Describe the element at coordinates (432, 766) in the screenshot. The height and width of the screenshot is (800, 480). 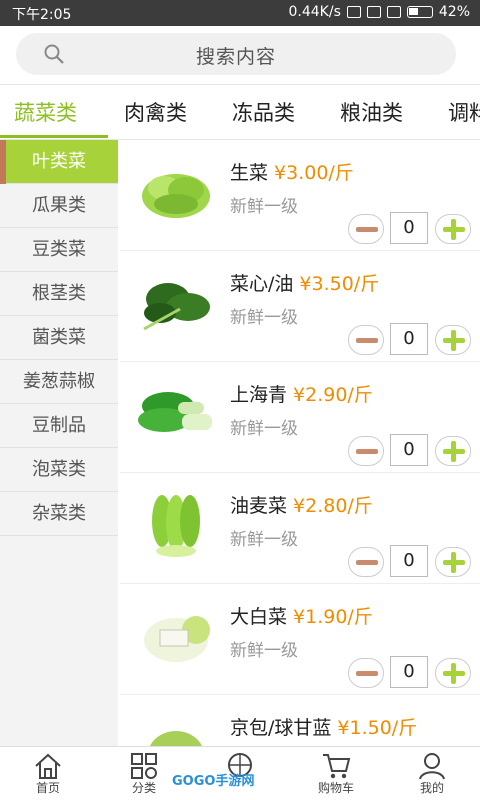
I see `profile-icon` at that location.